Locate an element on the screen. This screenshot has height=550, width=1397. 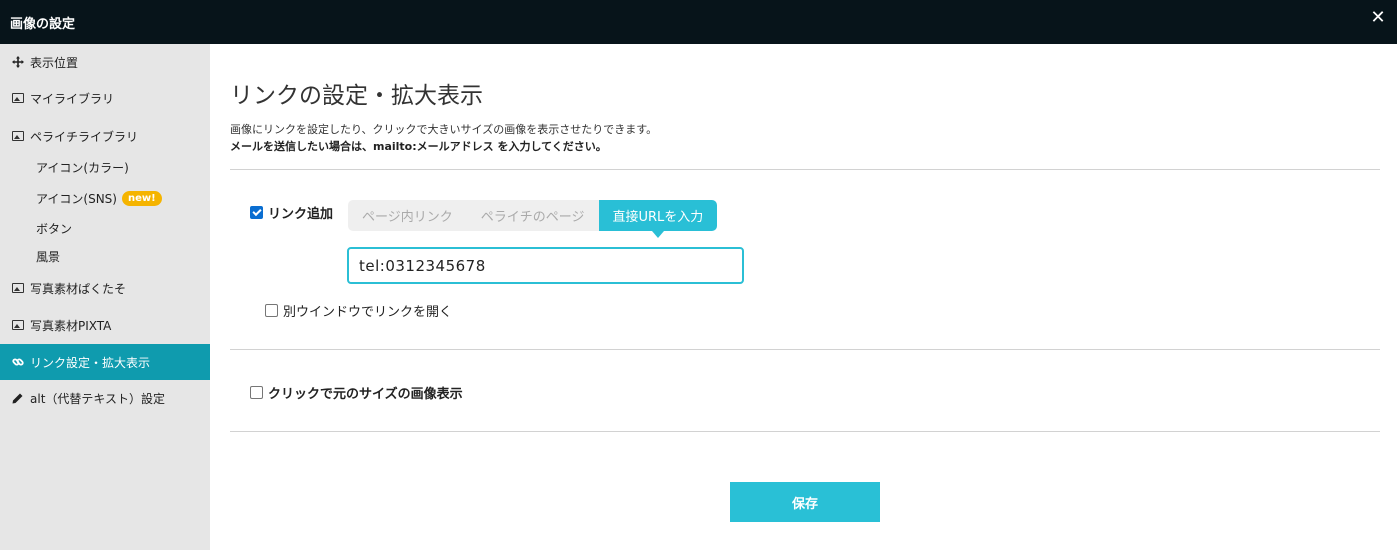
sidebar-item-pakutaso: 写真素材ぱくたそ is located at coordinates (105, 288).